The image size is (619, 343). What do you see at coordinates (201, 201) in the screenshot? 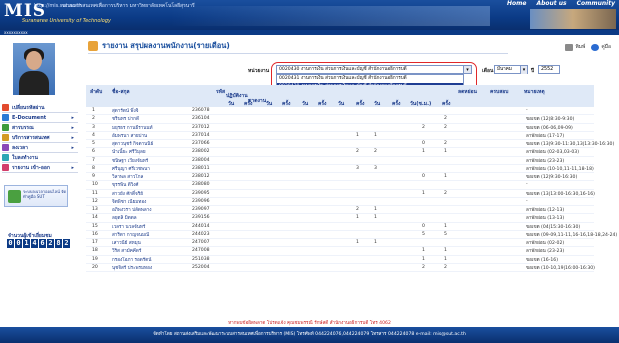
I see `cell-code: 239096` at bounding box center [201, 201].